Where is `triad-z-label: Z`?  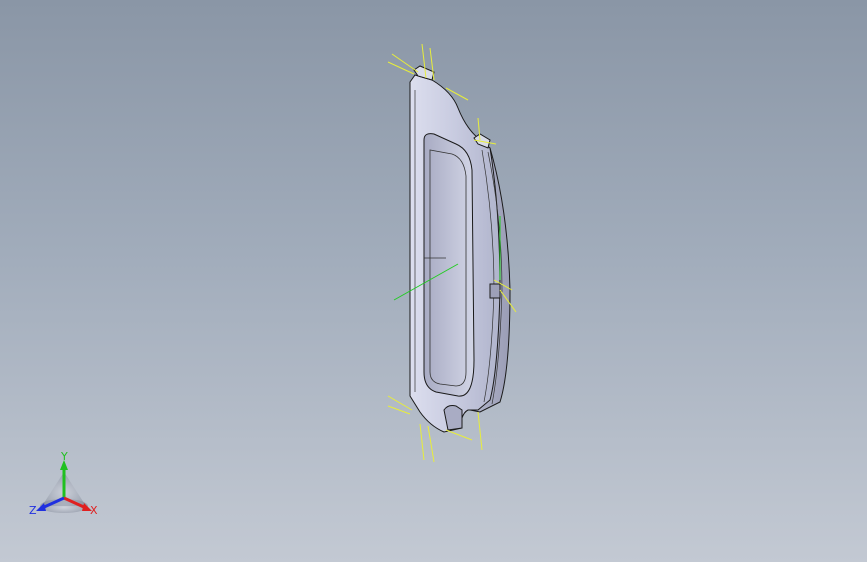
triad-z-label: Z is located at coordinates (33, 510).